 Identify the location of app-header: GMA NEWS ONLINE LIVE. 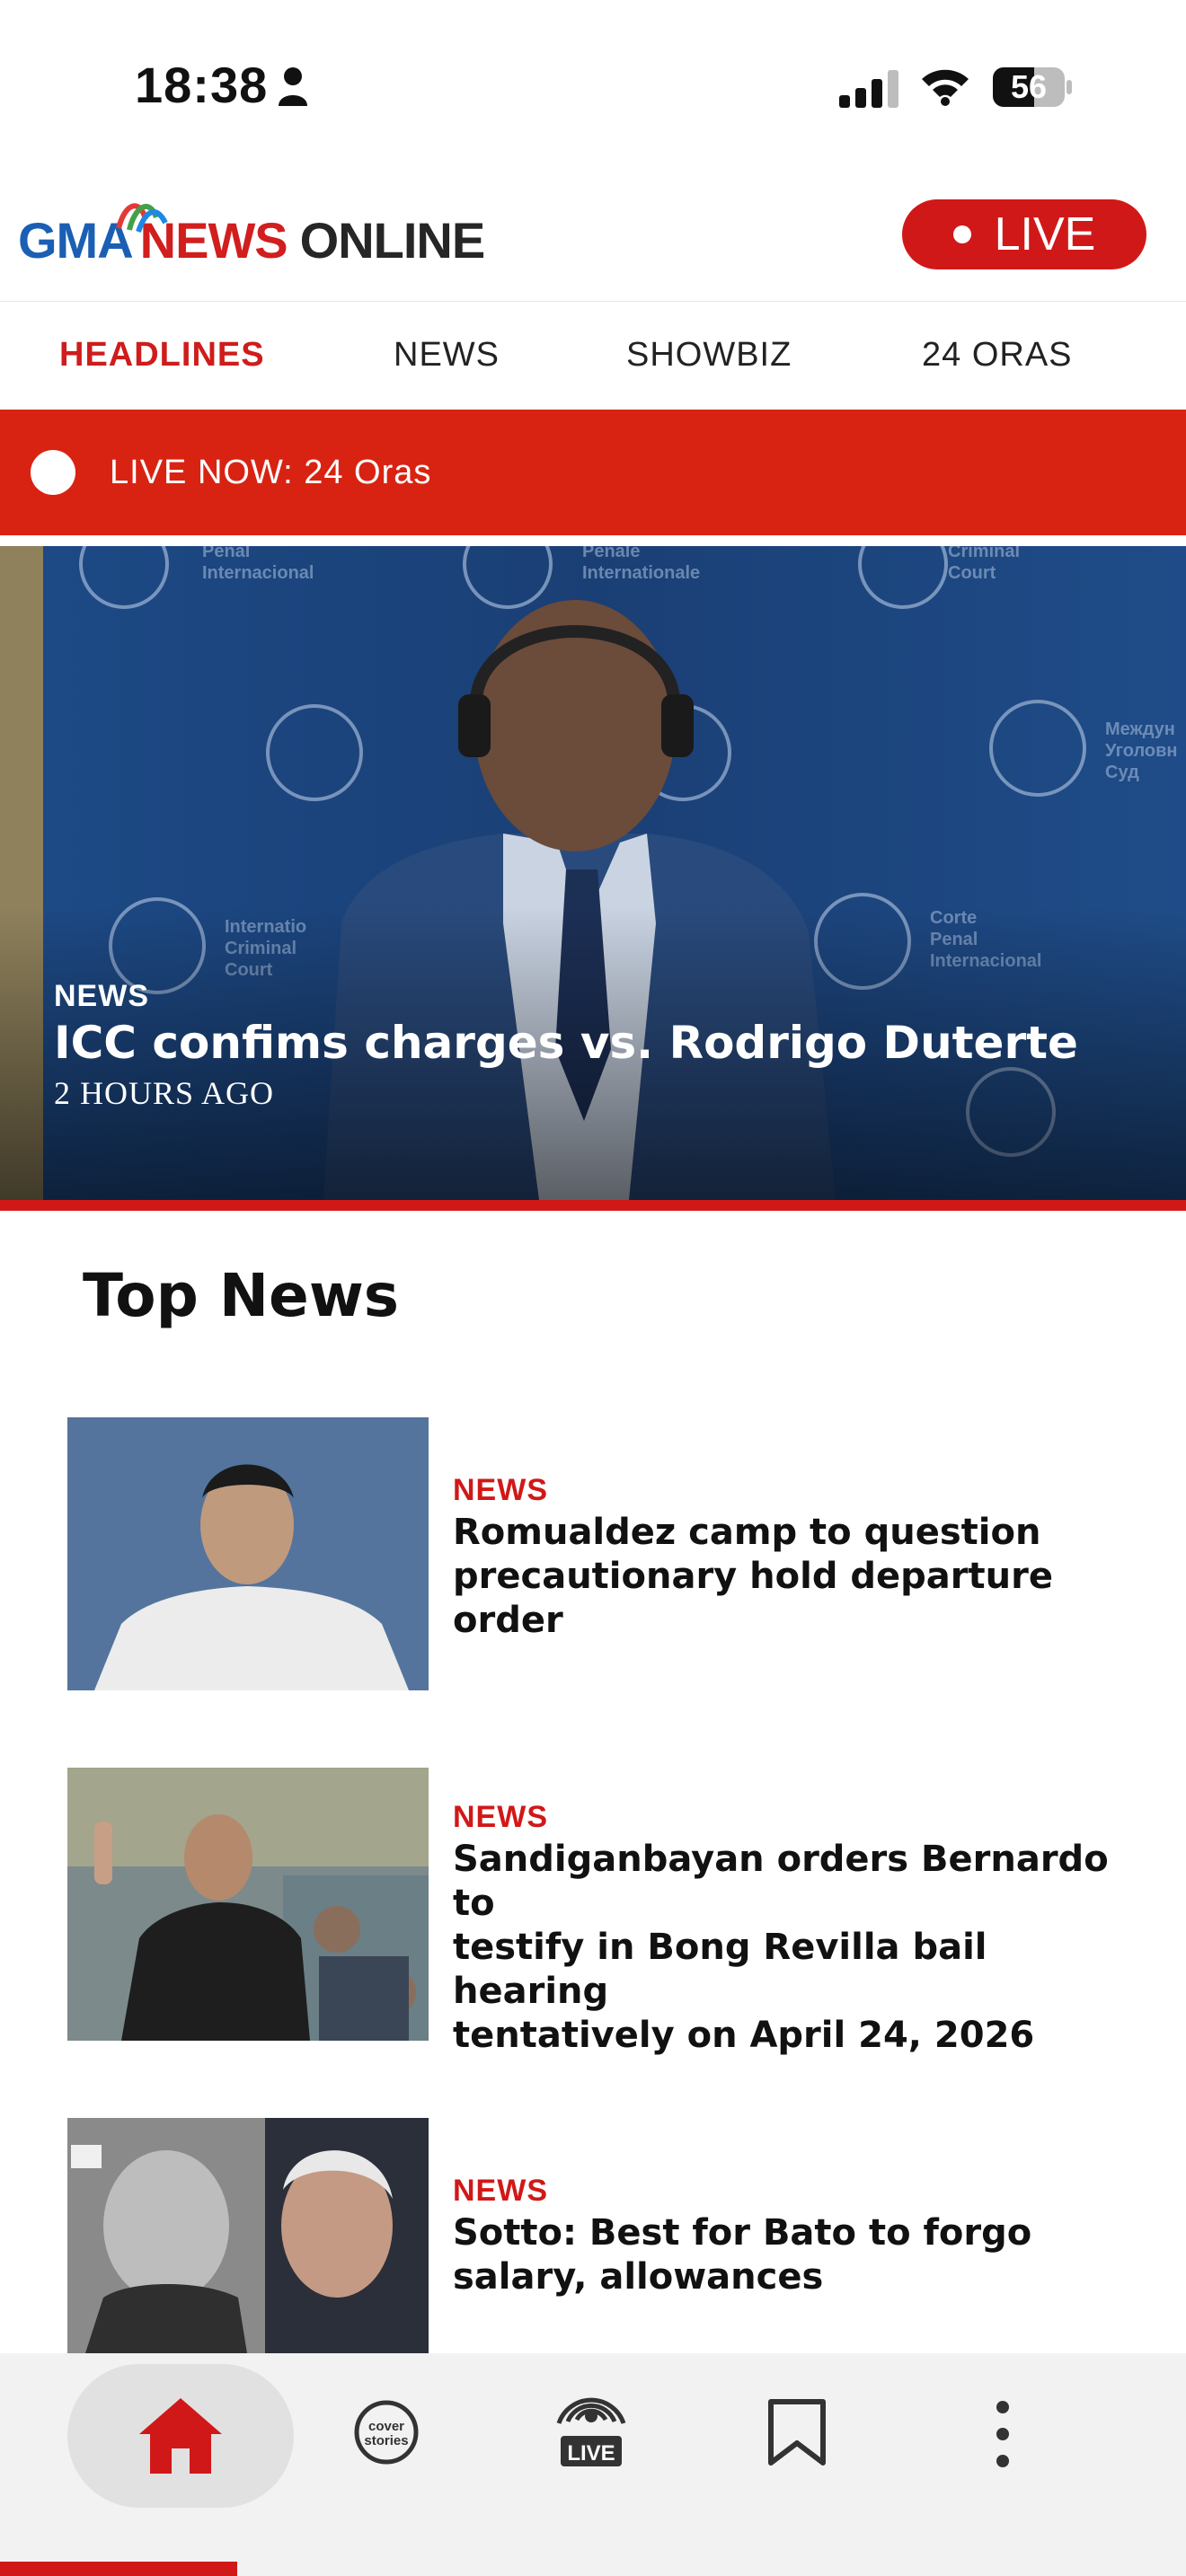
(593, 233).